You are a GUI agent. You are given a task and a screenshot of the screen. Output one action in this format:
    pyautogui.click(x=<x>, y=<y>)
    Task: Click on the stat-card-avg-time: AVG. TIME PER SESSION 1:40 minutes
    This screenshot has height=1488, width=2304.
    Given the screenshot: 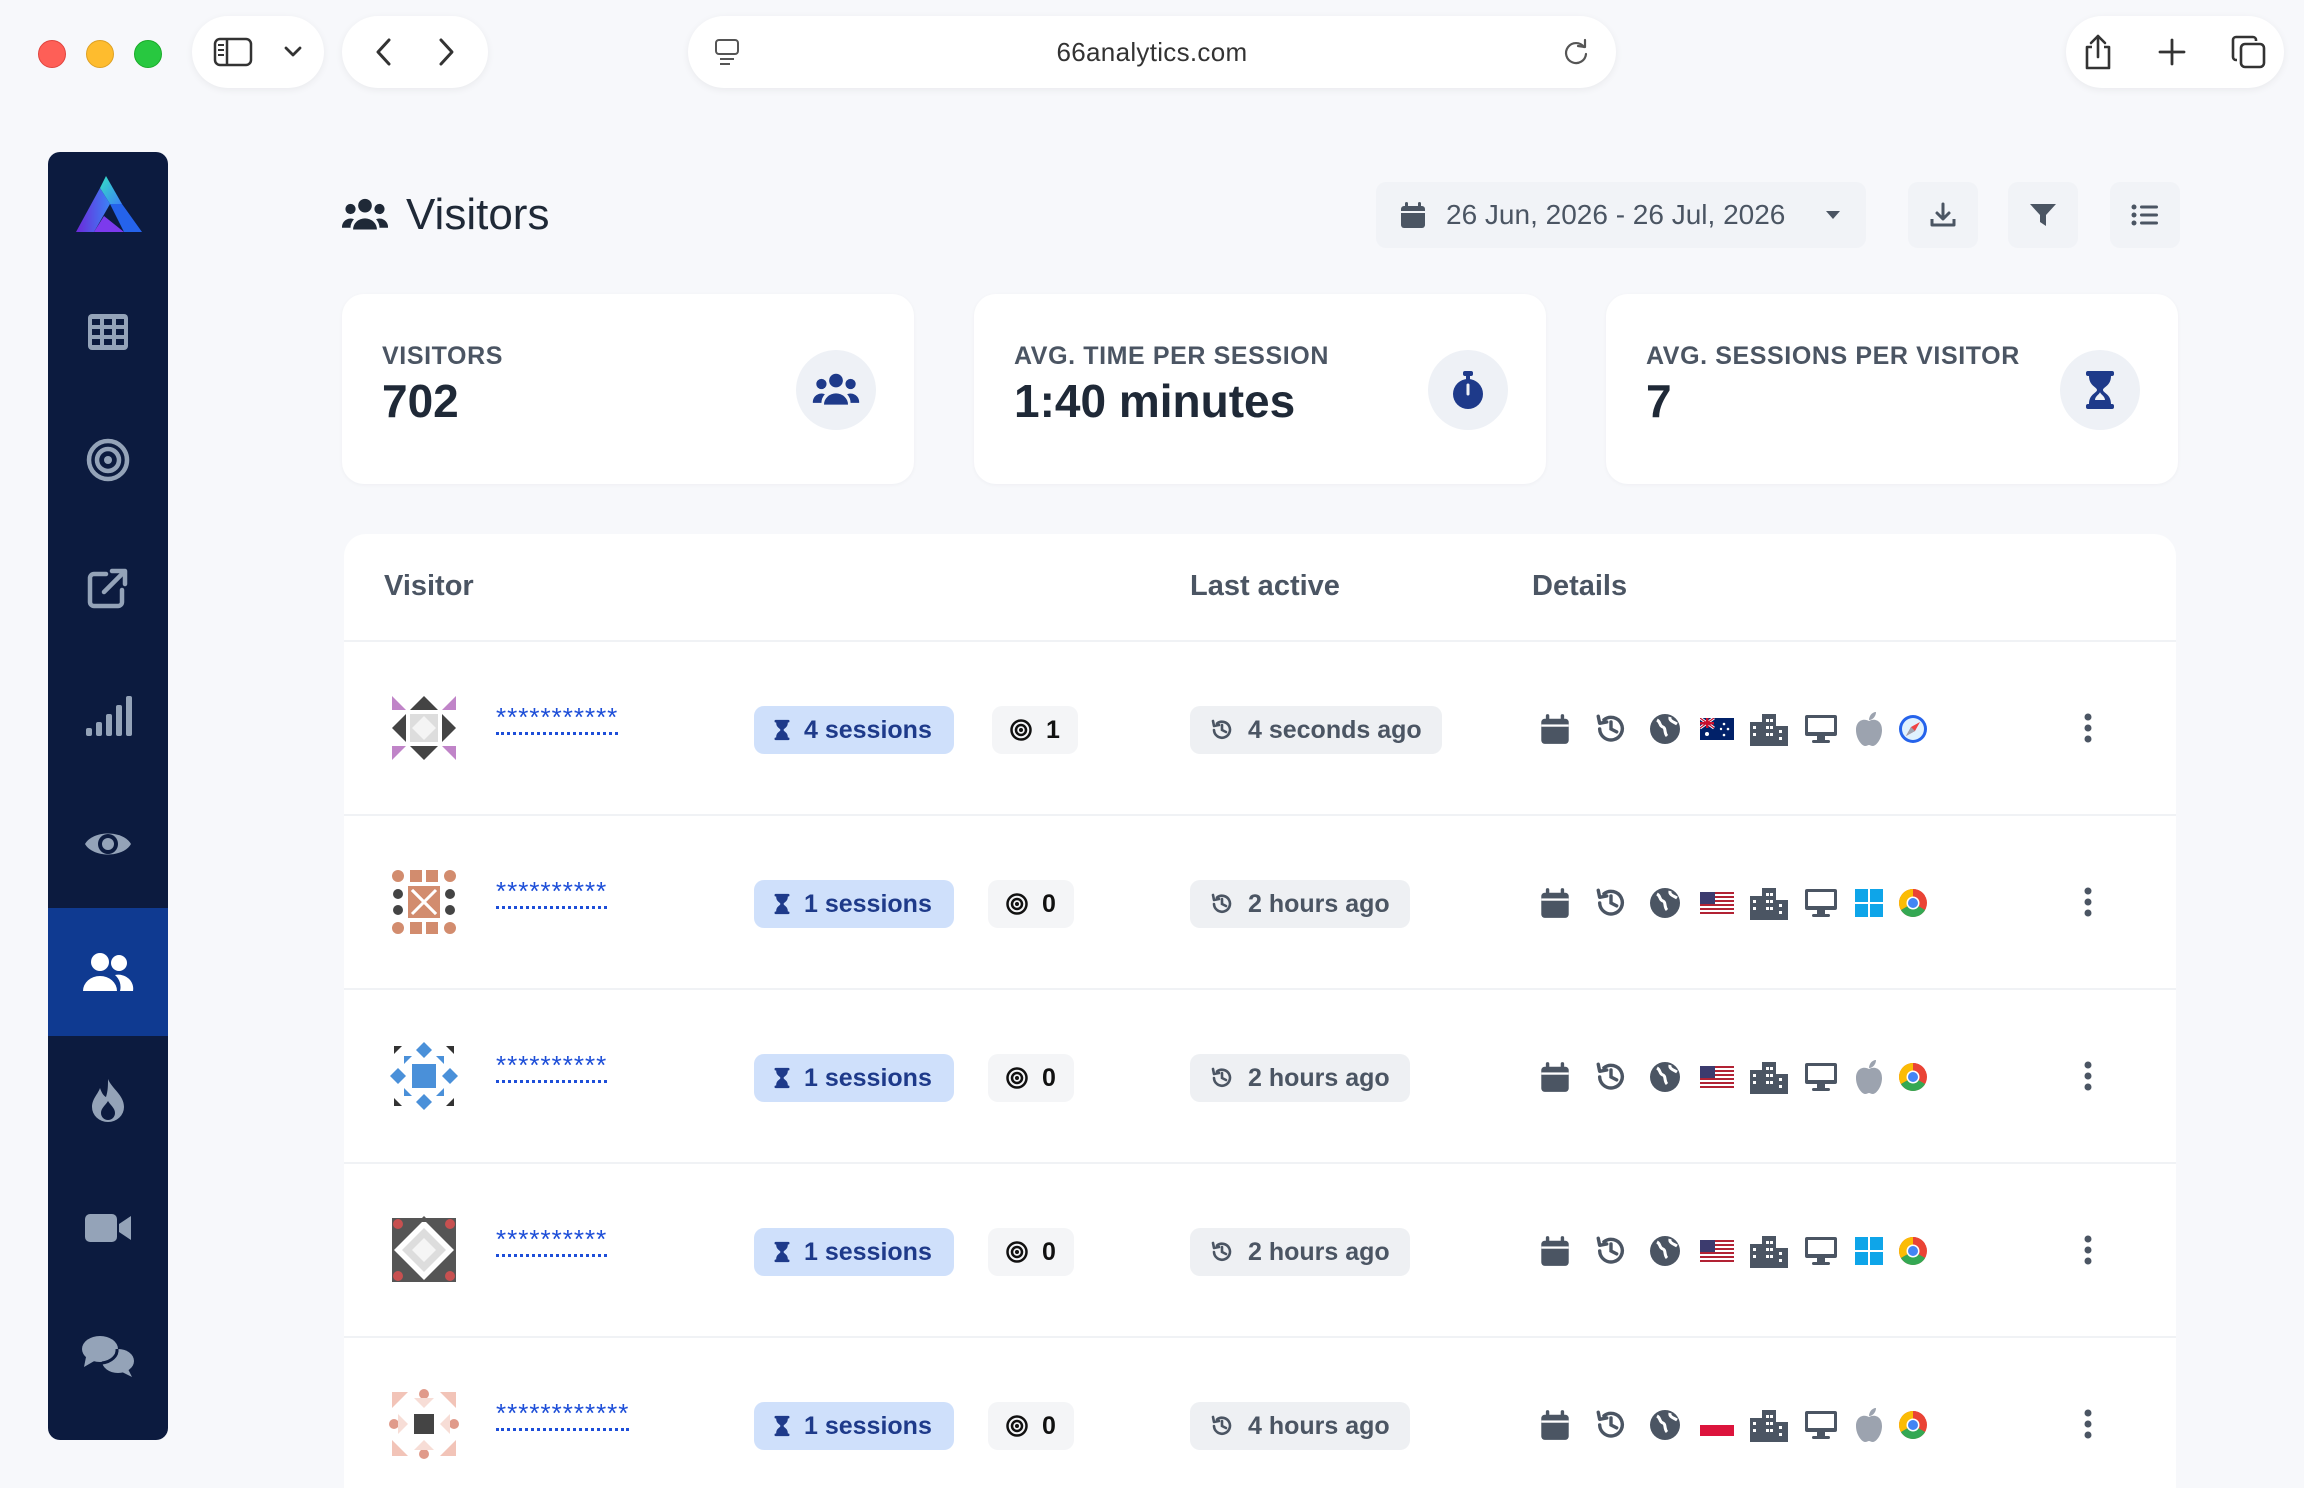 What is the action you would take?
    pyautogui.click(x=1260, y=389)
    